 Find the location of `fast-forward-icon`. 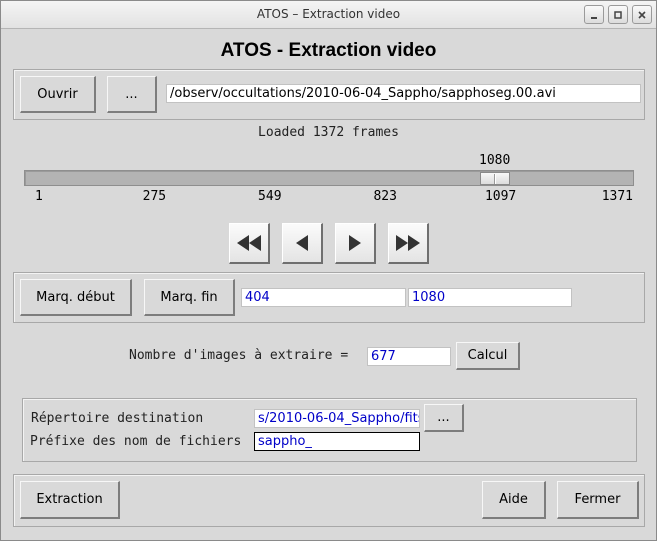

fast-forward-icon is located at coordinates (408, 243).